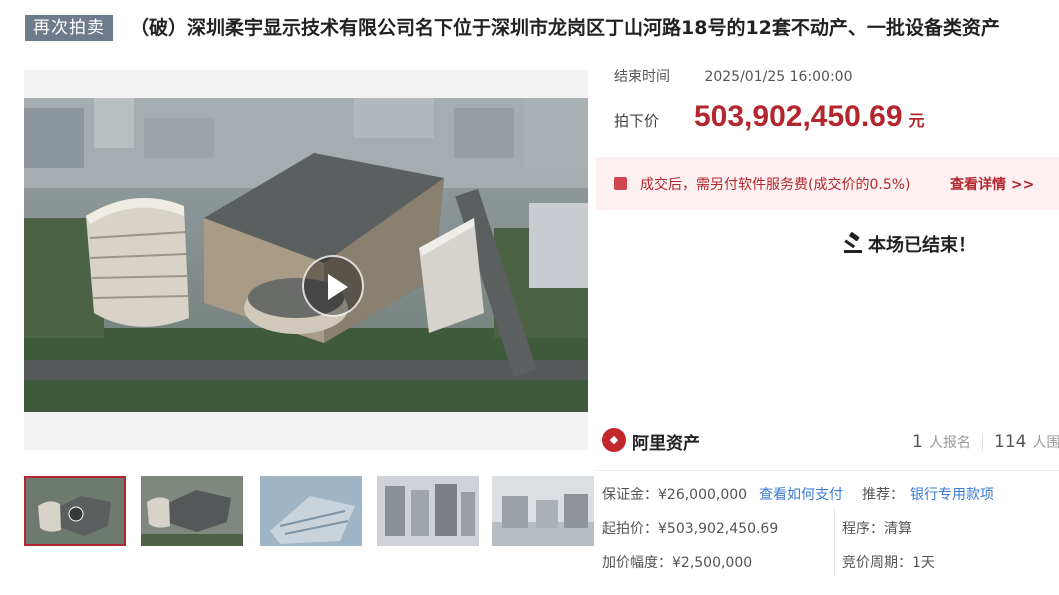 This screenshot has height=595, width=1059. I want to click on platform-row: ◆ 阿里资产 1 人报名 114 人围, so click(827, 442).